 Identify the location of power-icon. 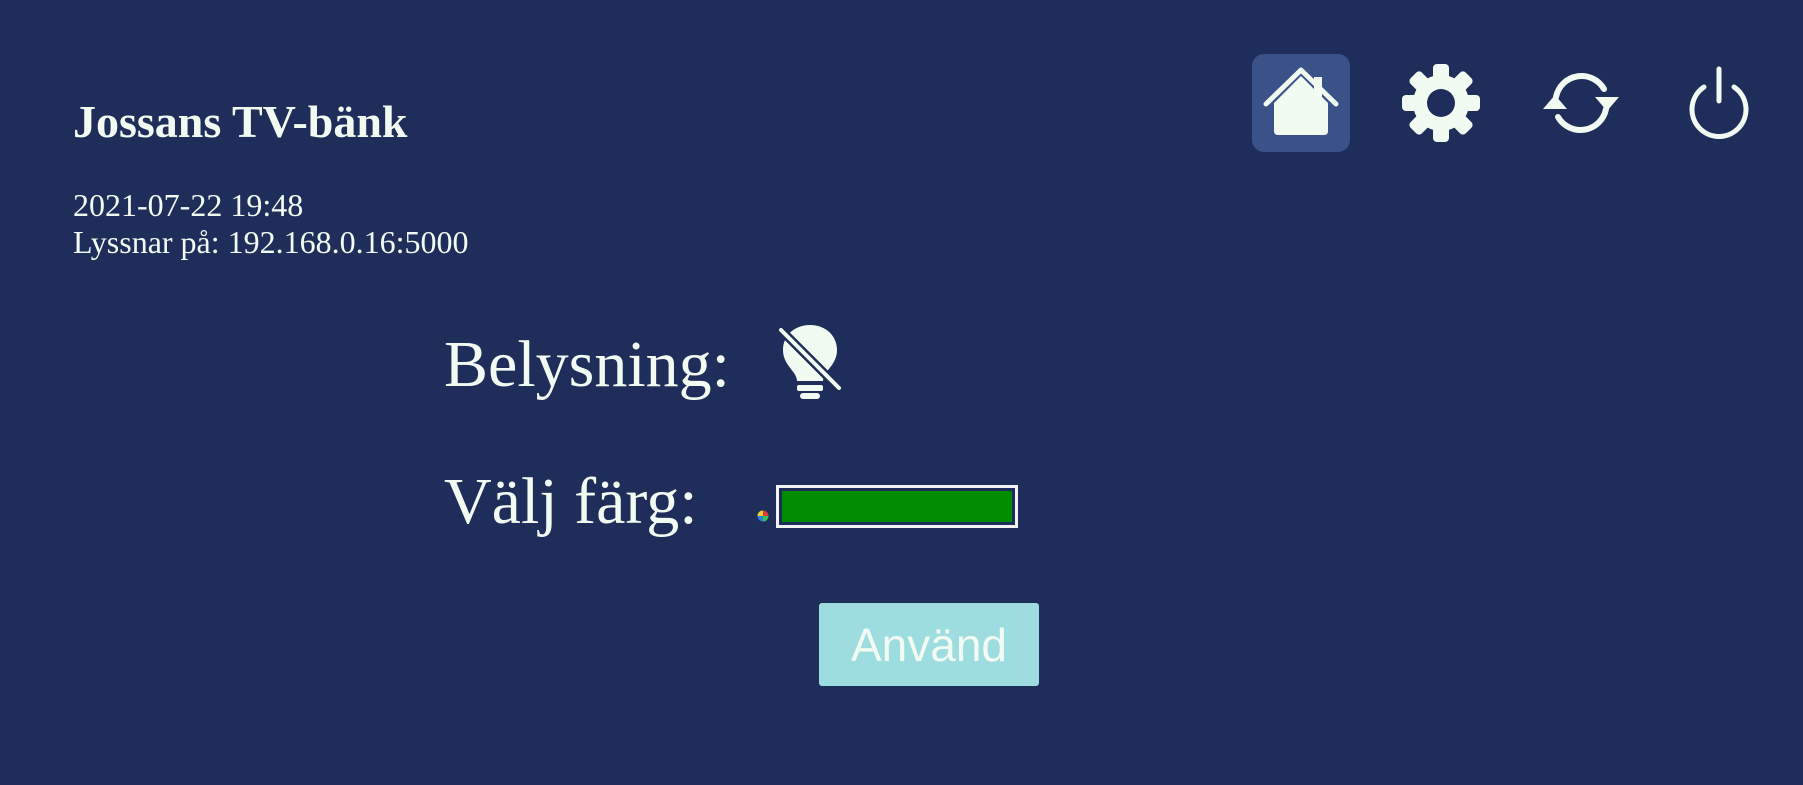
(1719, 102).